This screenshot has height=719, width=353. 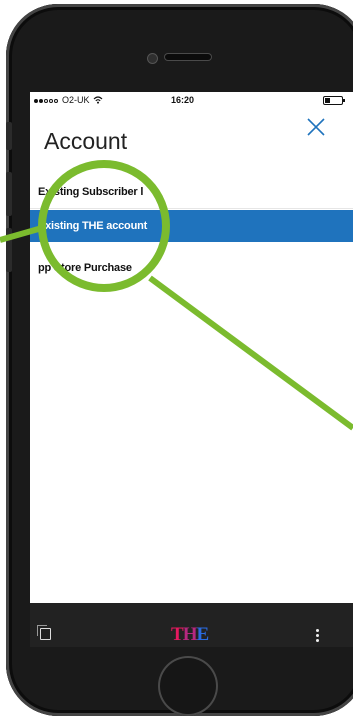 I want to click on menu-item-label: Existing Subscriber l, so click(x=91, y=192).